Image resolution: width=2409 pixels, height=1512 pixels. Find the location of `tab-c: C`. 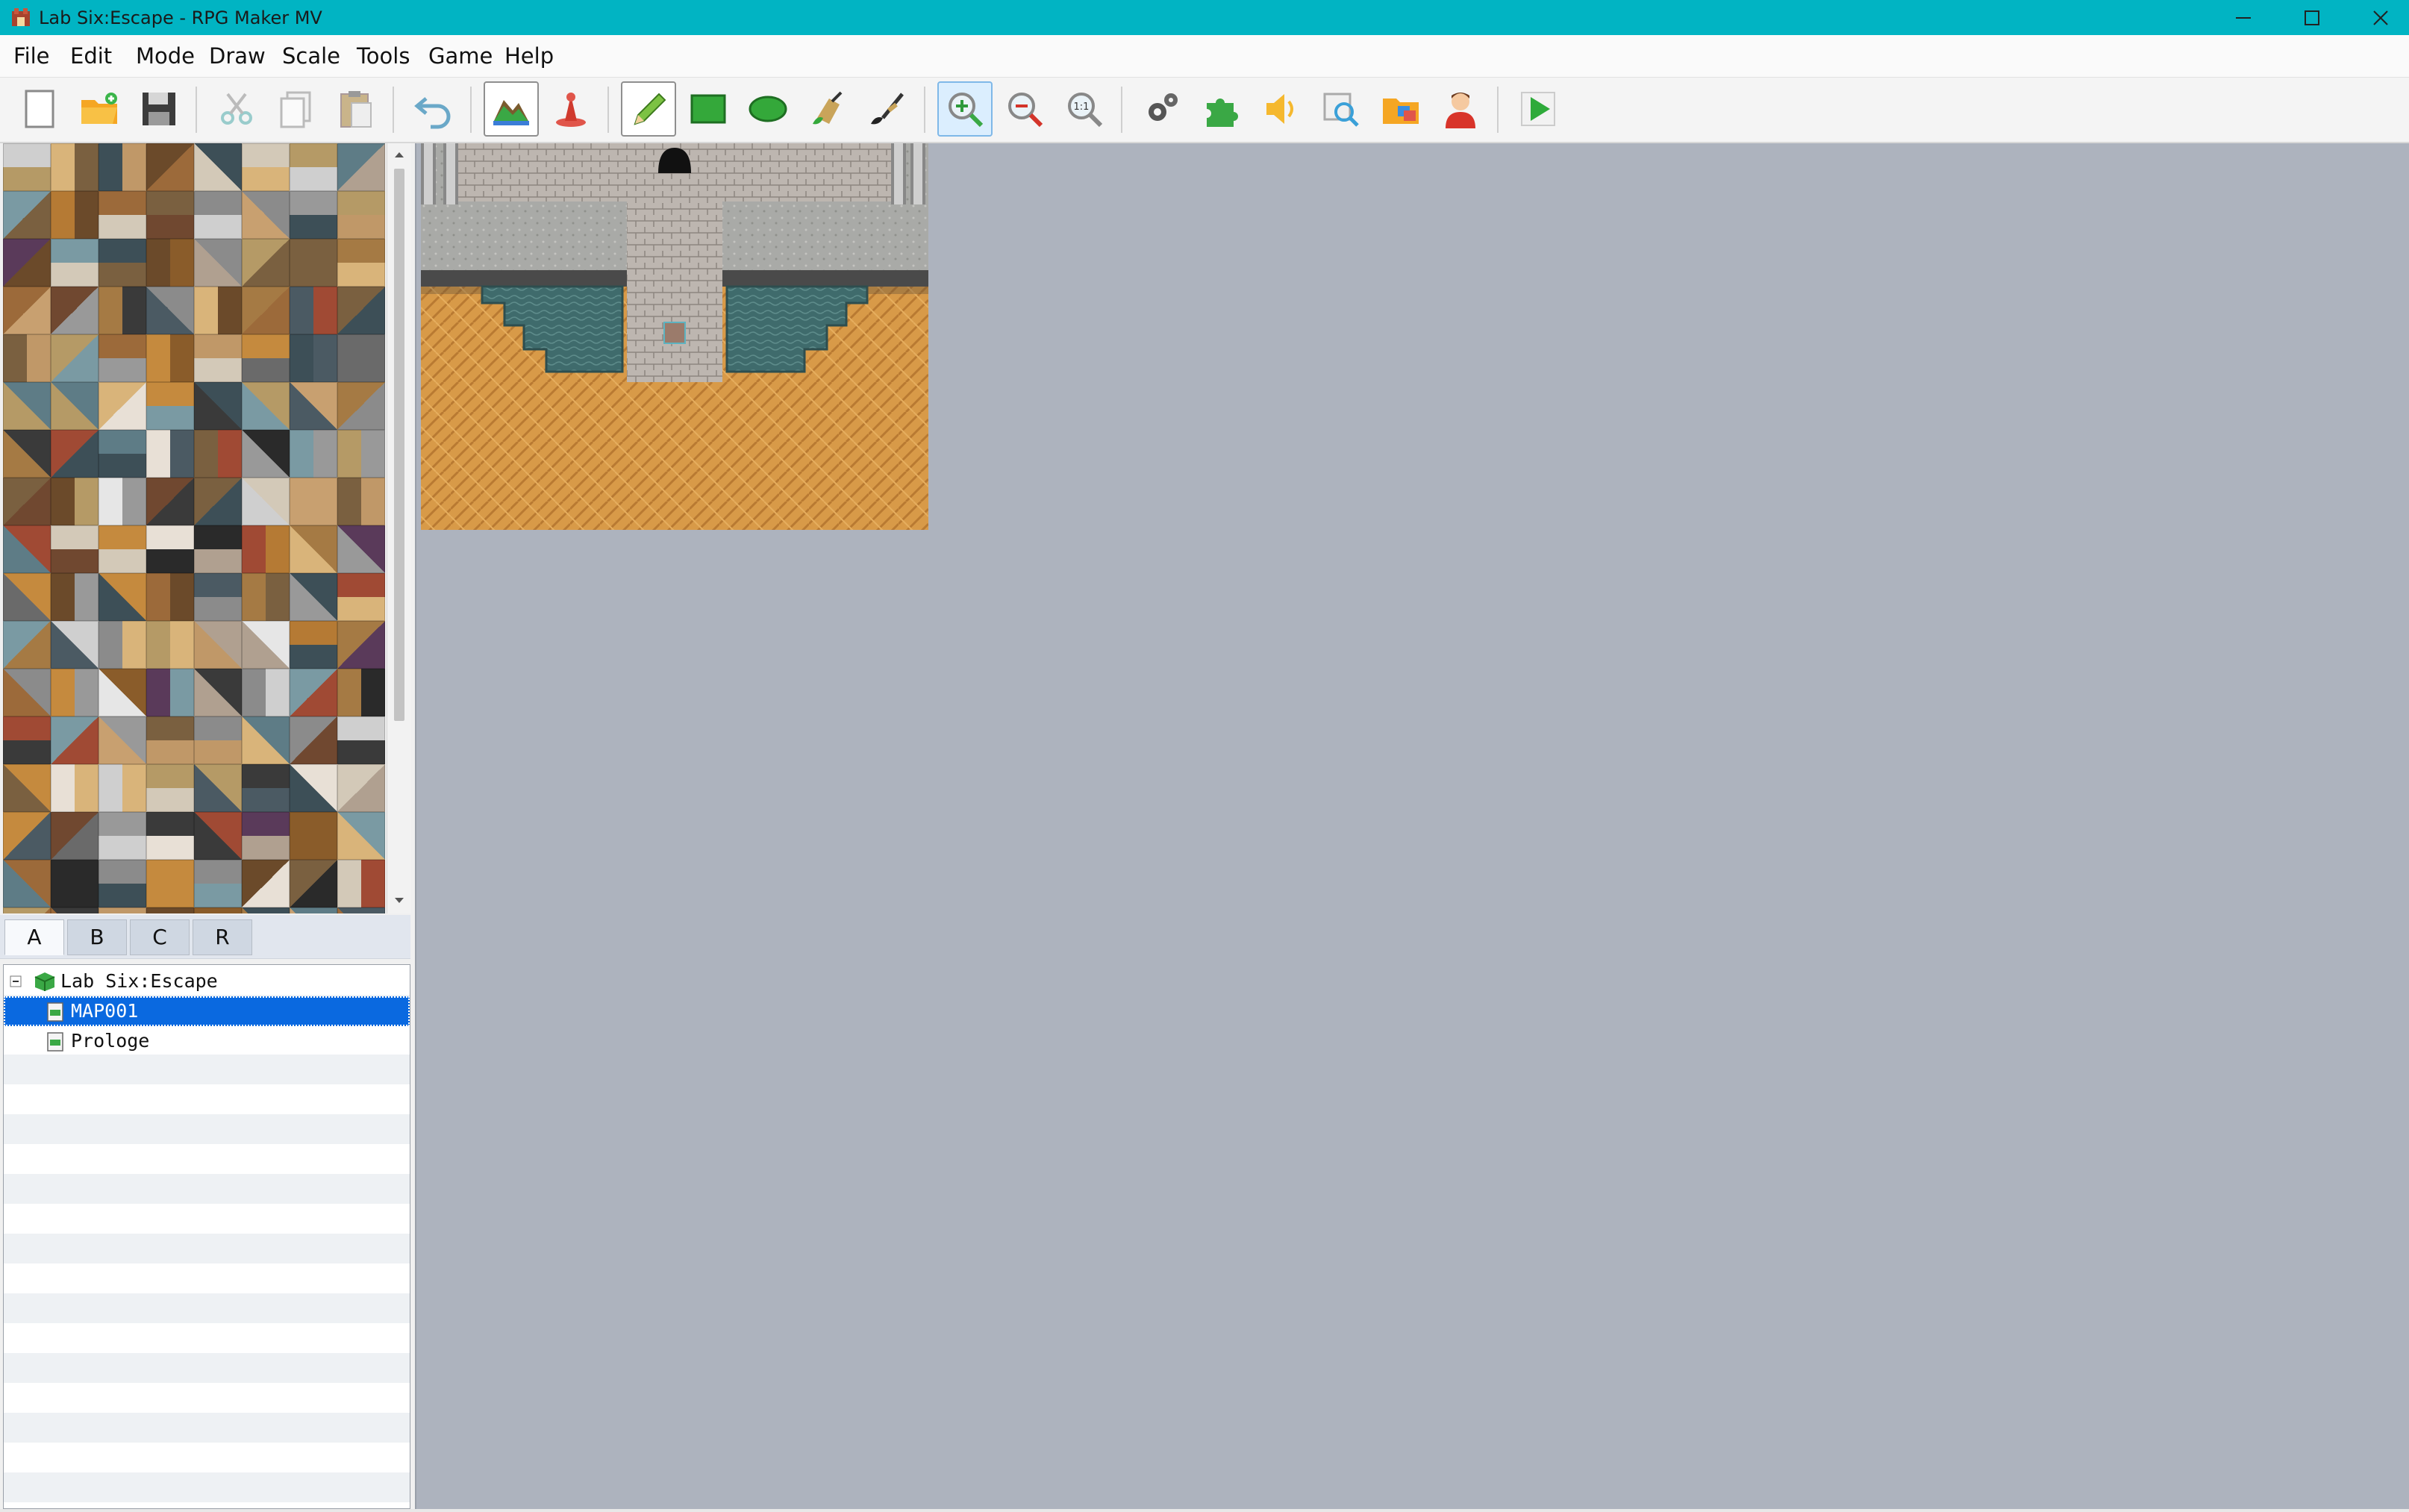

tab-c: C is located at coordinates (160, 937).